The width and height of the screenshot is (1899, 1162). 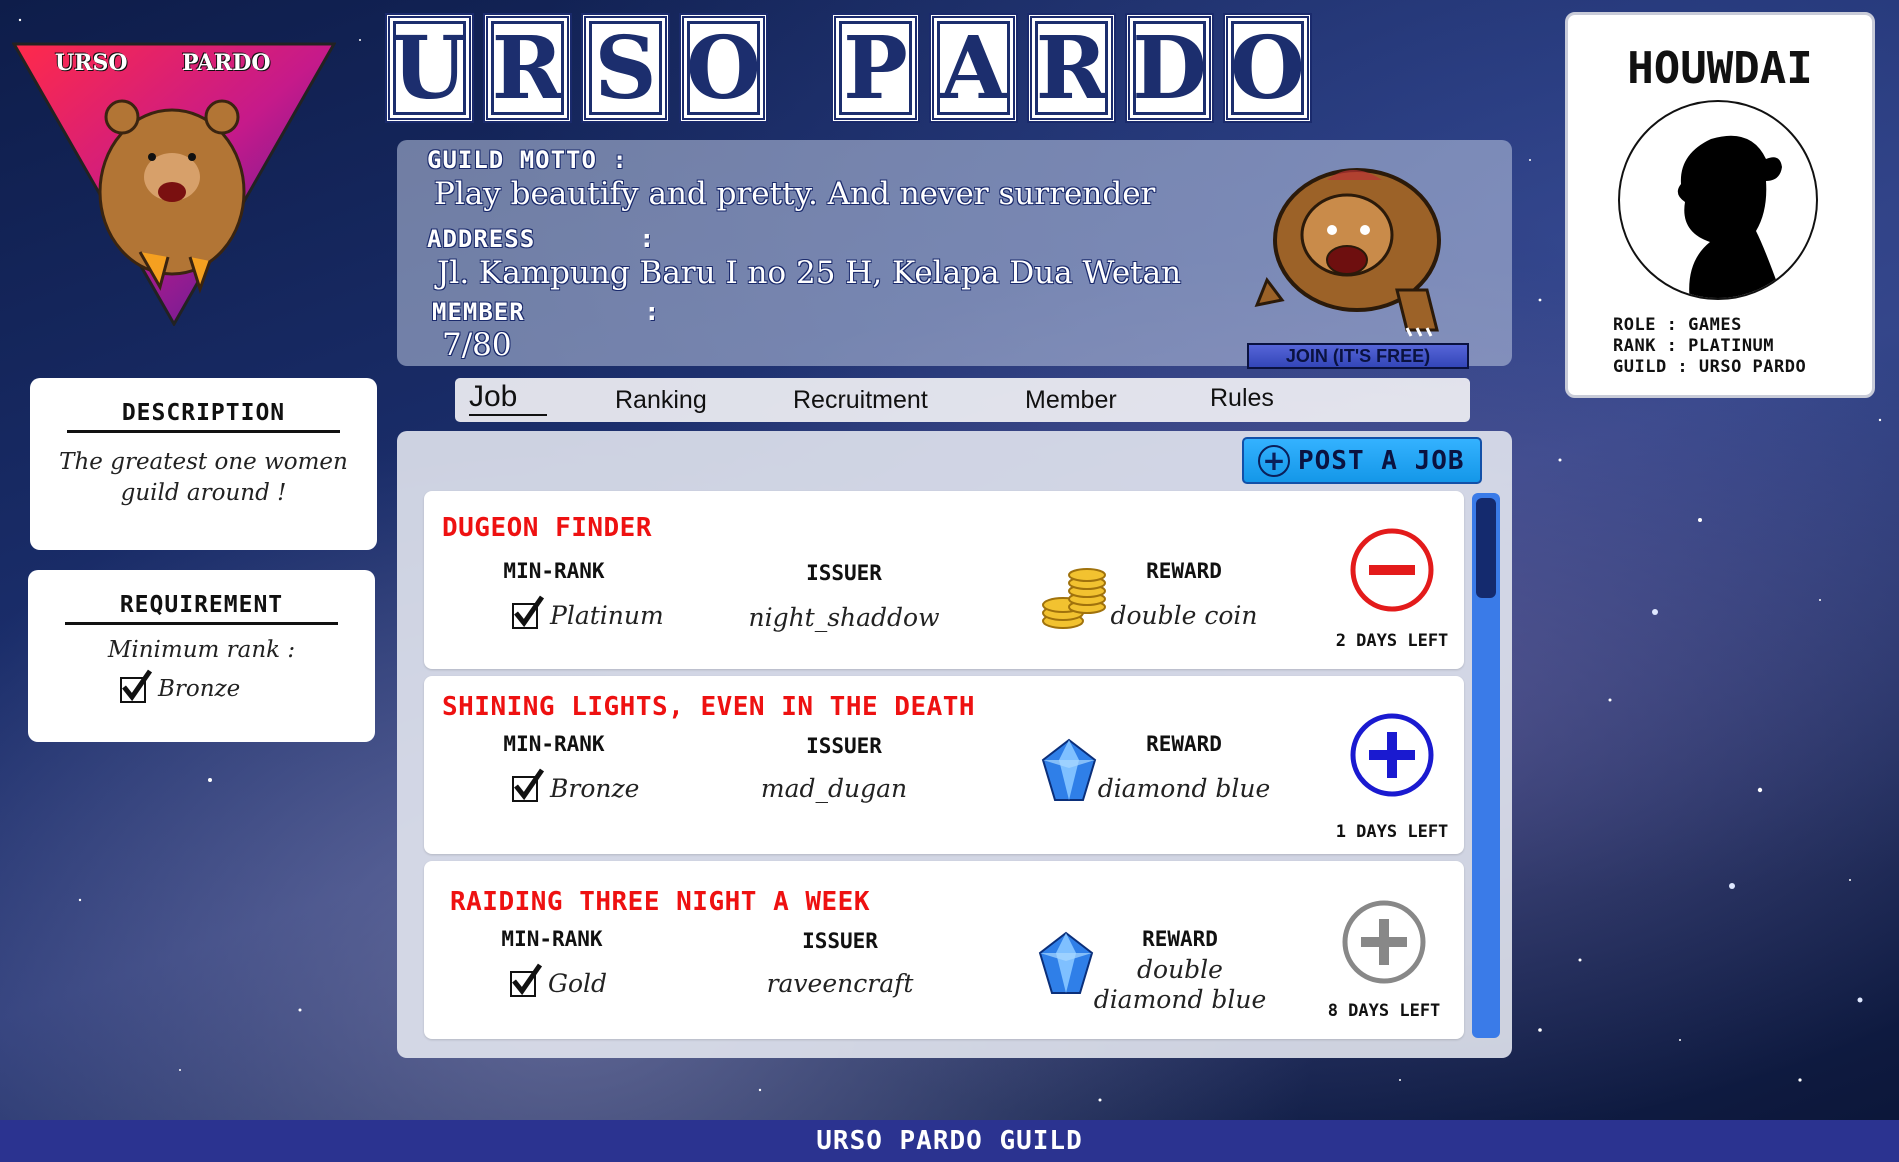 What do you see at coordinates (1677, 325) in the screenshot?
I see `profile-role: ROLE : GAMES` at bounding box center [1677, 325].